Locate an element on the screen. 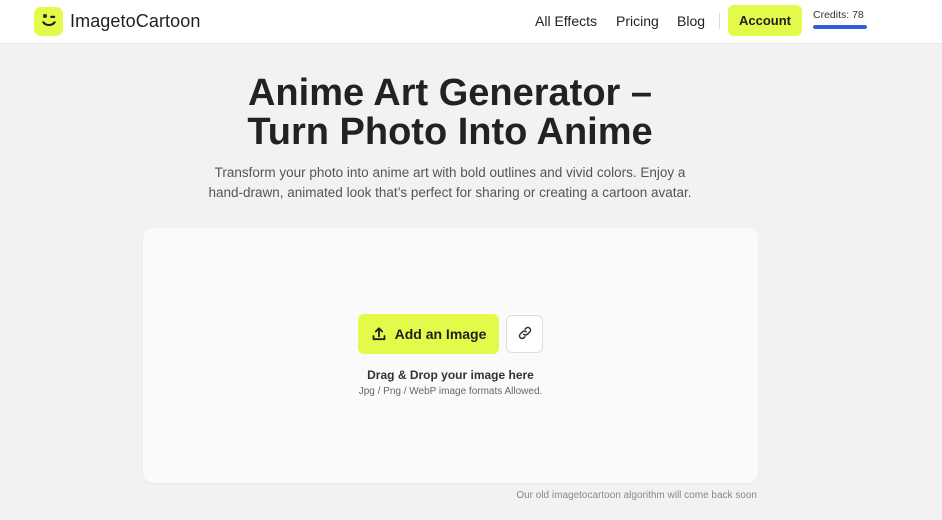  add-image-button: Add an Image is located at coordinates (428, 334).